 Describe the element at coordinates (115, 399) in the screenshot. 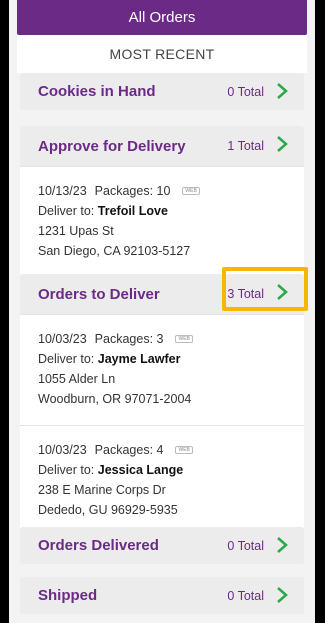

I see `address-city: Woodburn, OR 97071-2004` at that location.